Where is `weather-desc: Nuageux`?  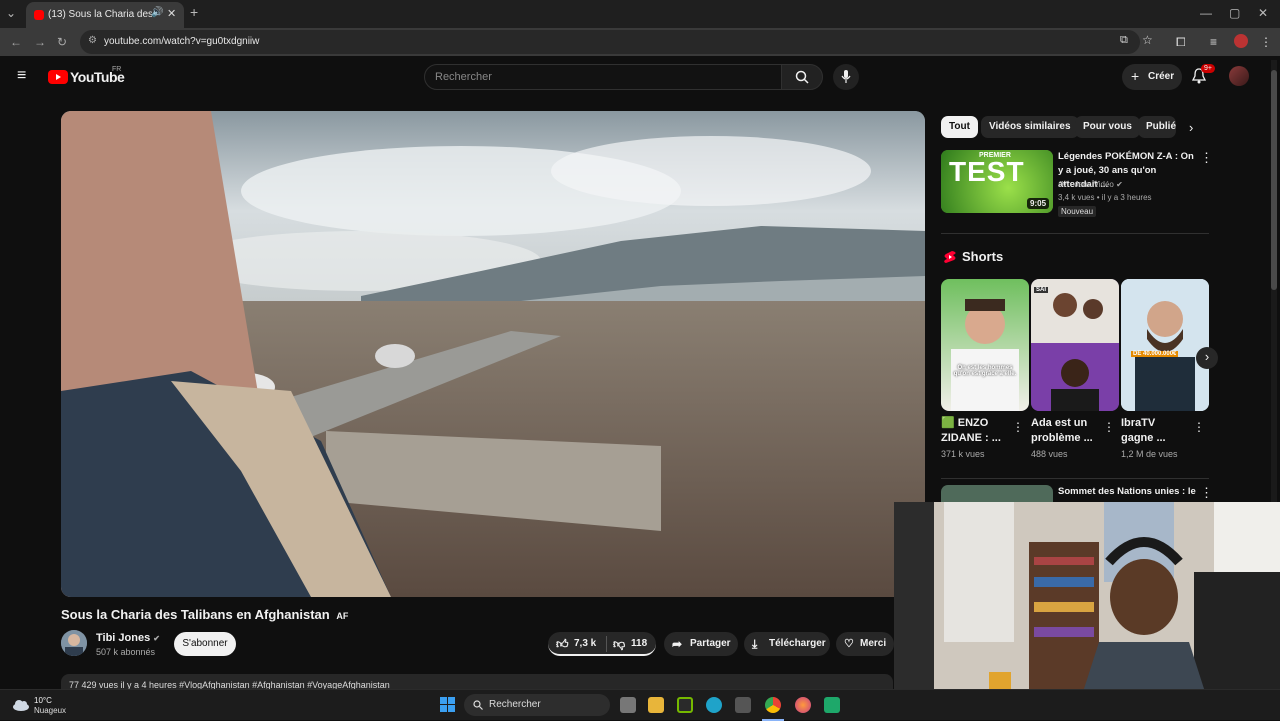 weather-desc: Nuageux is located at coordinates (50, 710).